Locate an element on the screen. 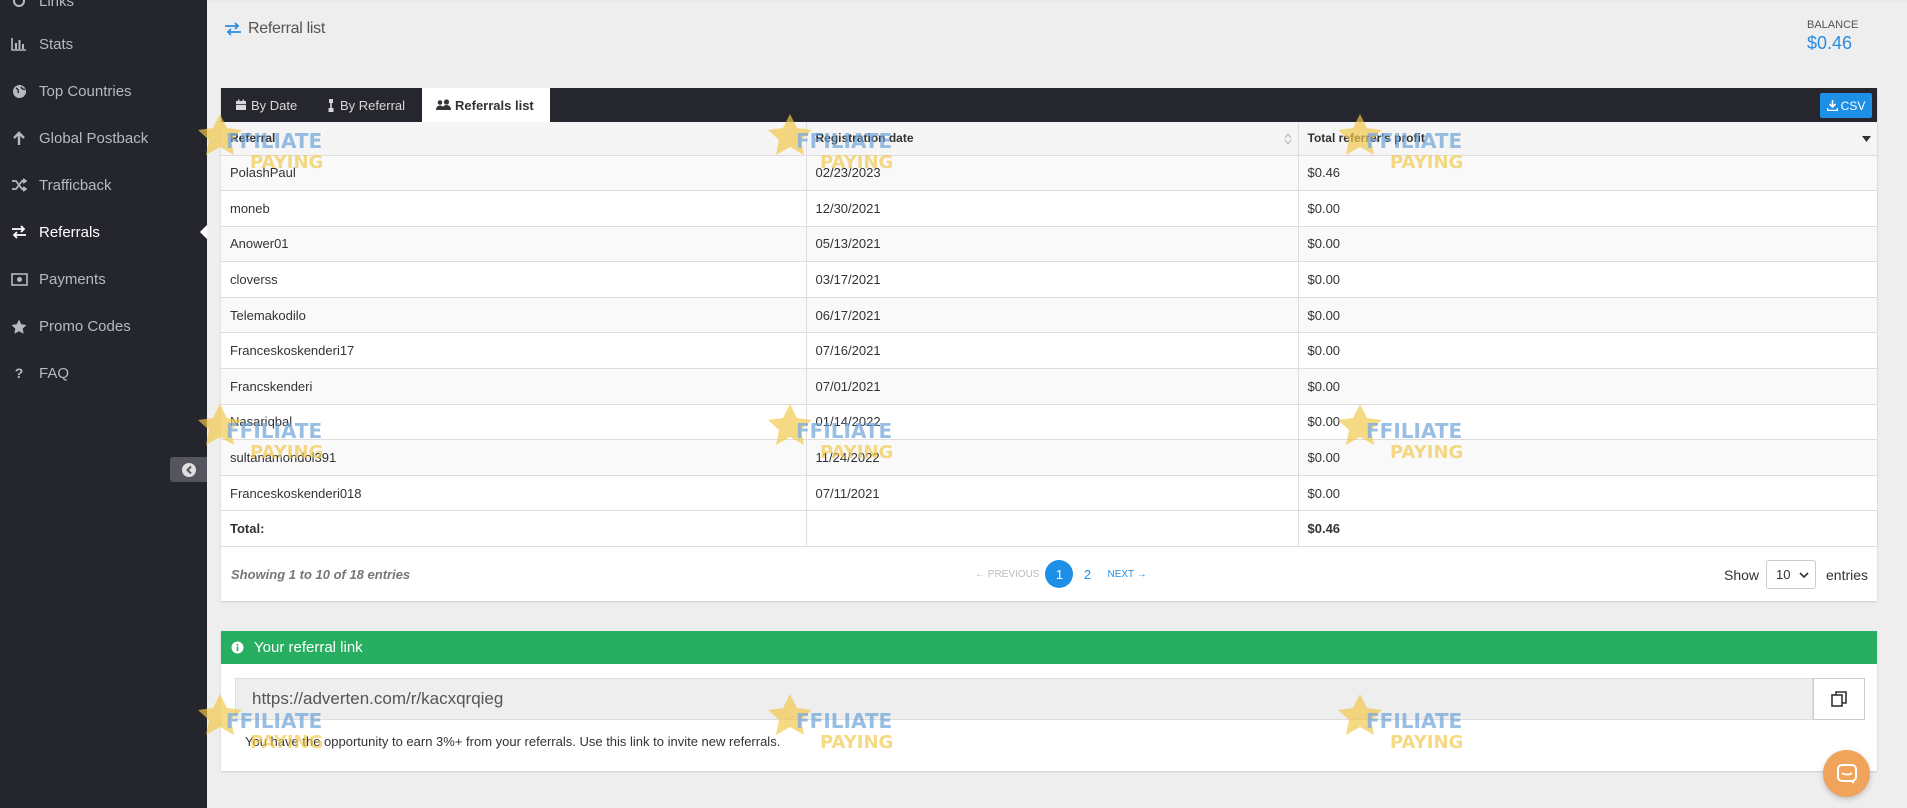  sidebar-item-label: Payments is located at coordinates (72, 279).